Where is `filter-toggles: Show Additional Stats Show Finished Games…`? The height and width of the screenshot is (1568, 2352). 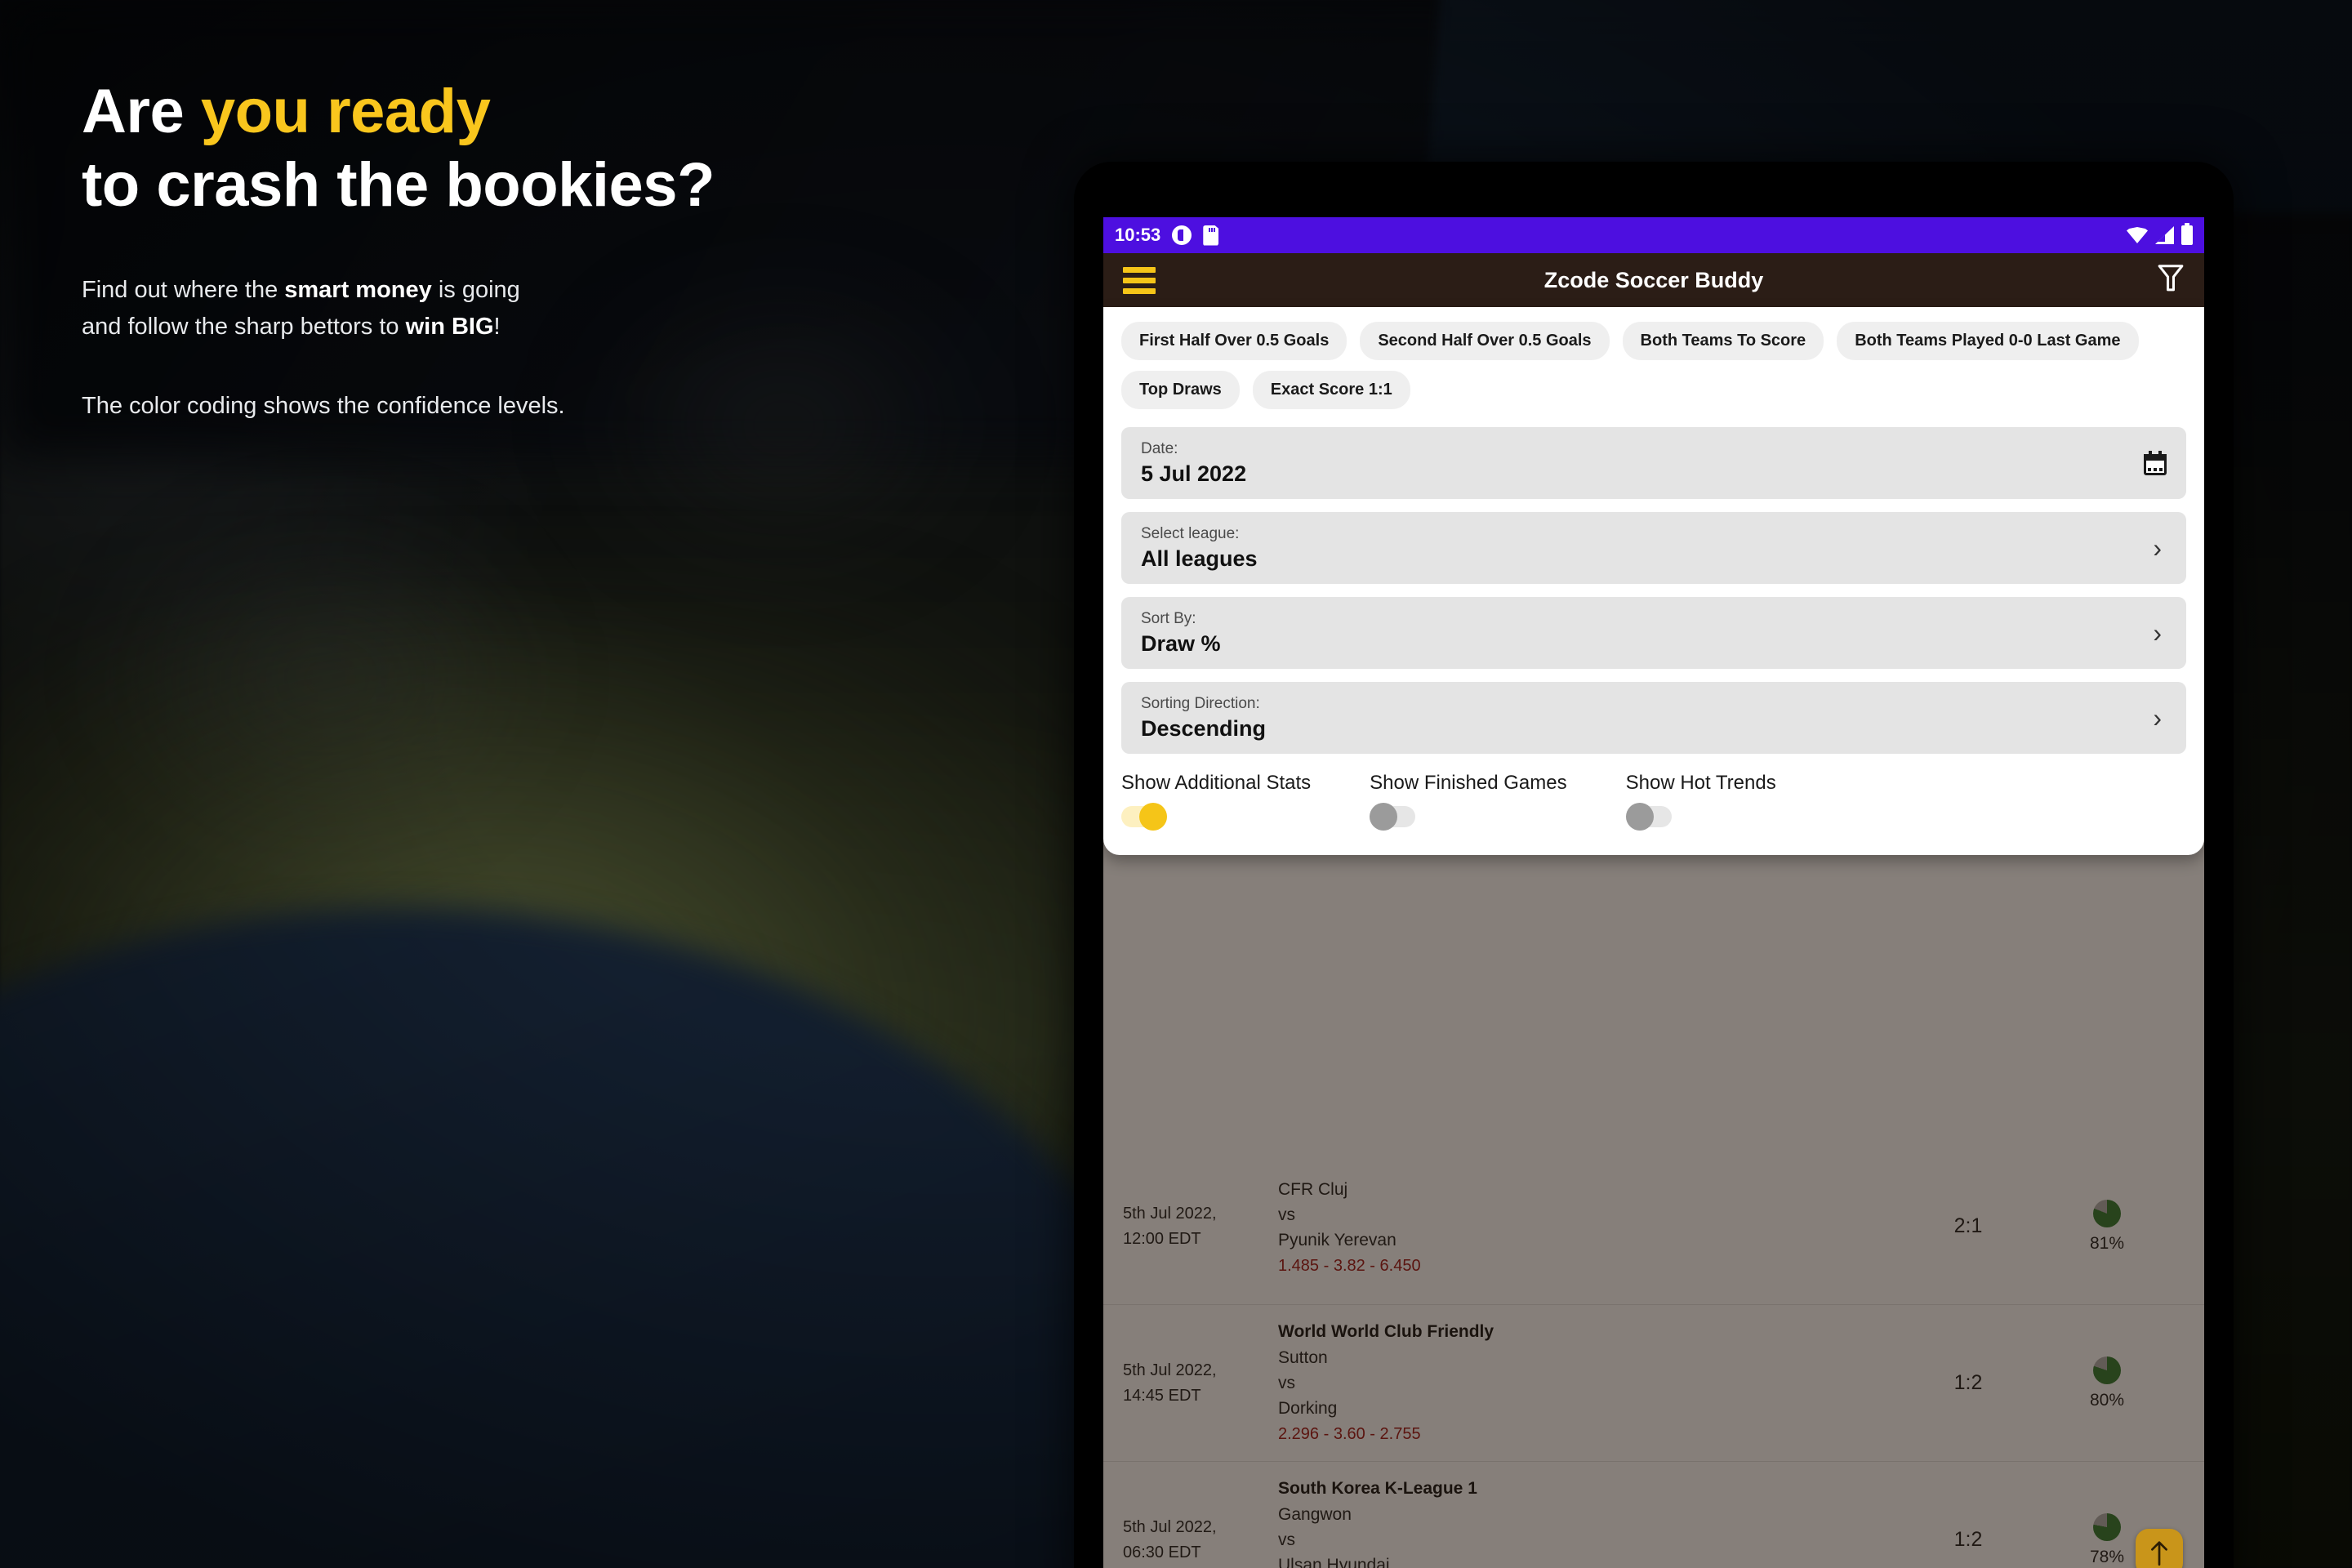 filter-toggles: Show Additional Stats Show Finished Games… is located at coordinates (1653, 801).